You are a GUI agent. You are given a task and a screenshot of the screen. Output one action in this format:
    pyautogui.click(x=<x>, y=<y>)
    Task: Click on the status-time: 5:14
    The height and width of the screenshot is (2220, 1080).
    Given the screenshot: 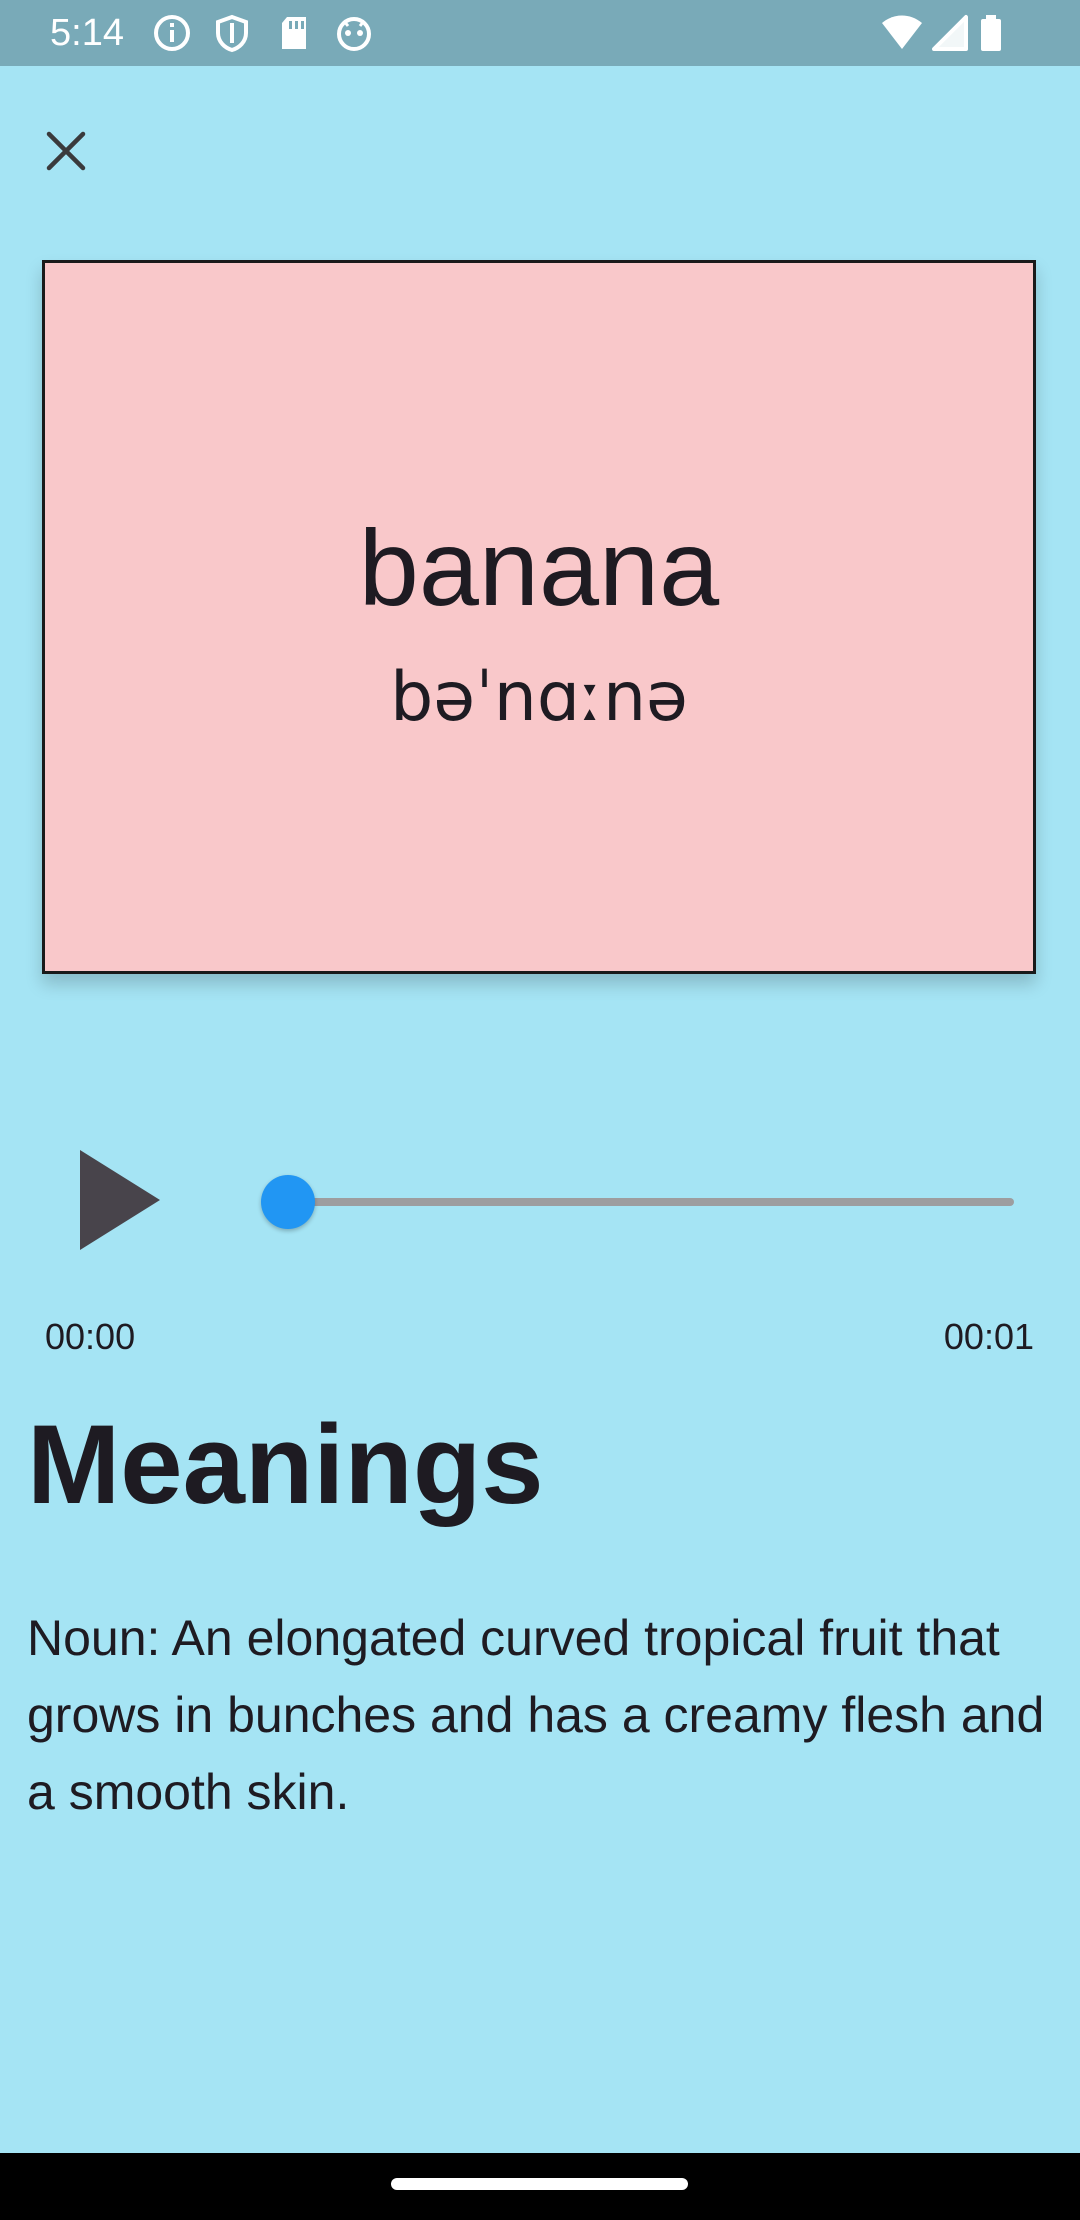 What is the action you would take?
    pyautogui.click(x=87, y=33)
    